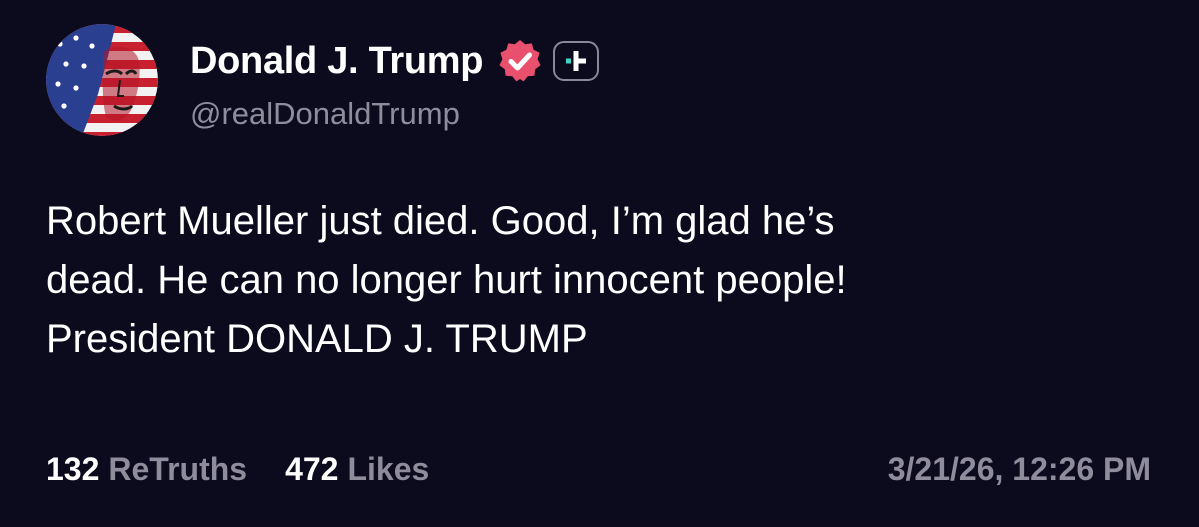 The height and width of the screenshot is (527, 1199). I want to click on retruths-stat: 132 ReTruths, so click(146, 469).